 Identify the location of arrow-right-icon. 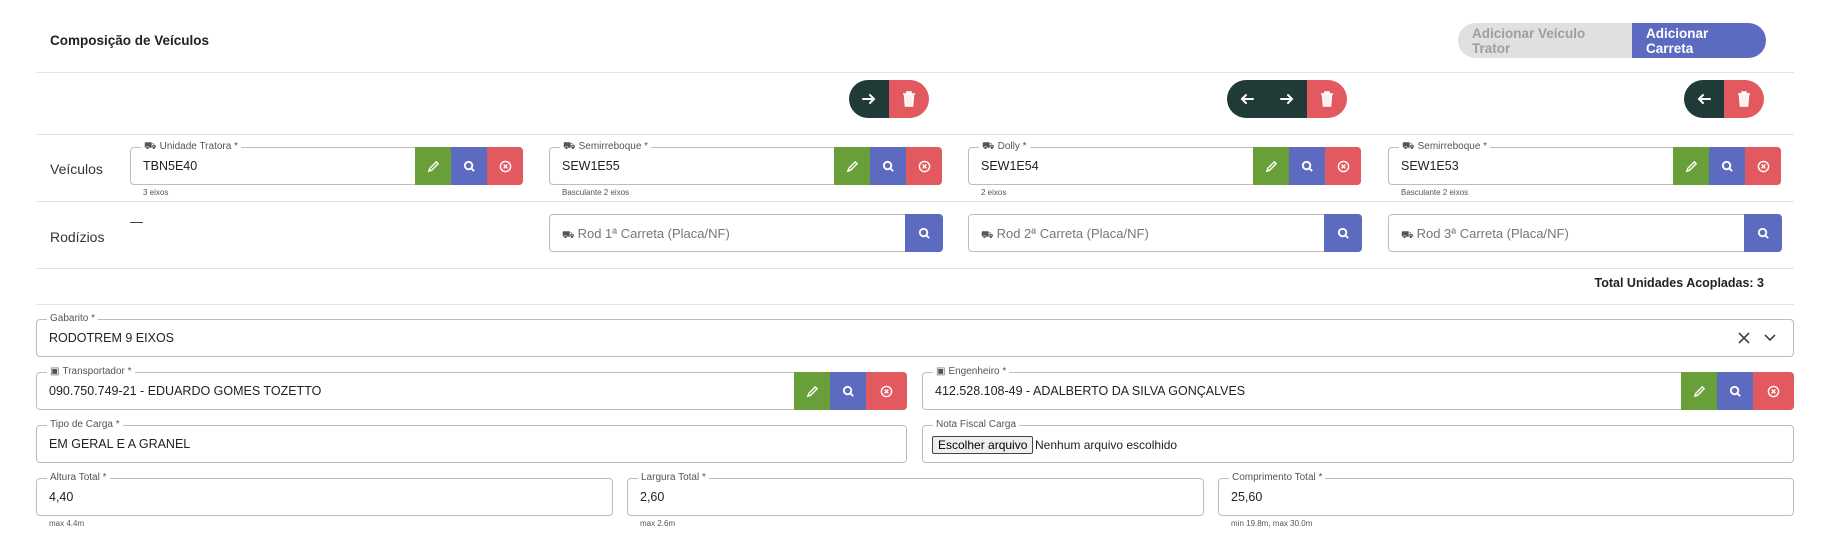
(869, 99).